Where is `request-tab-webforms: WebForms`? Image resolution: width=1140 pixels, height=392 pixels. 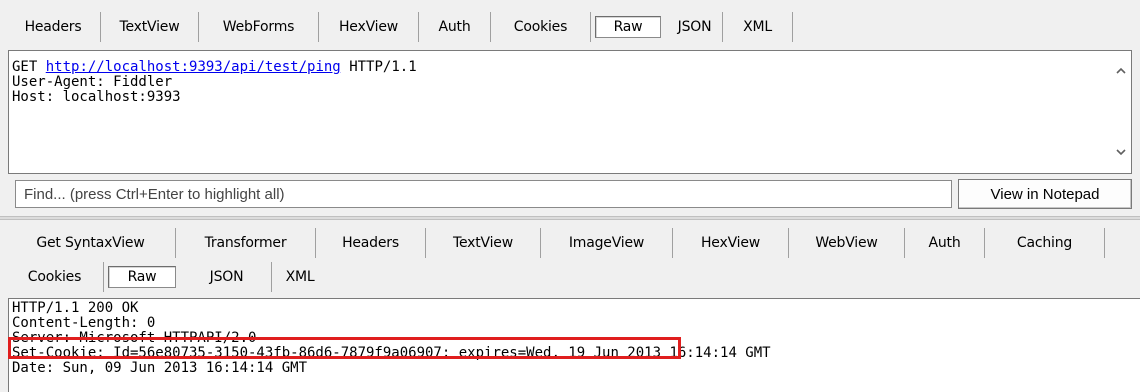 request-tab-webforms: WebForms is located at coordinates (259, 27).